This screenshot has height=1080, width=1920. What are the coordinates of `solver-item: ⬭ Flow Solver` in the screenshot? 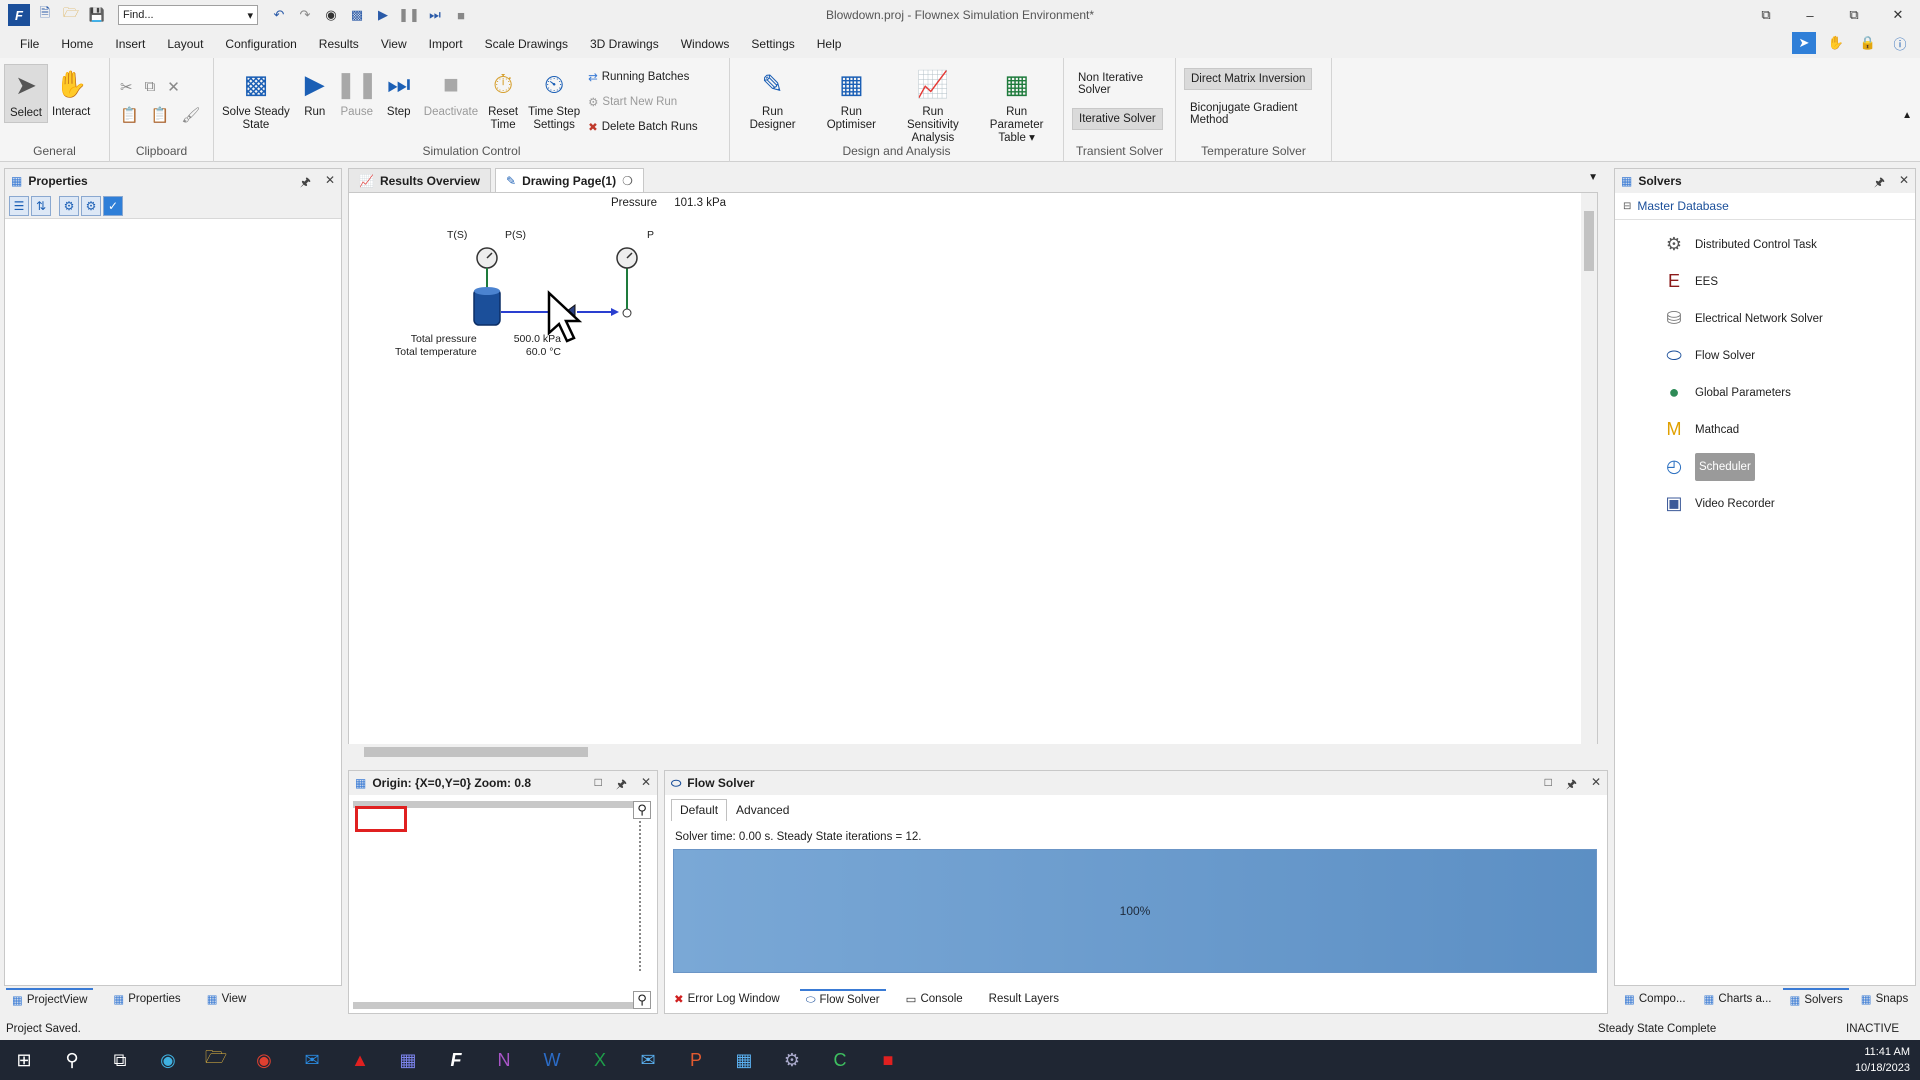 It's located at (1765, 355).